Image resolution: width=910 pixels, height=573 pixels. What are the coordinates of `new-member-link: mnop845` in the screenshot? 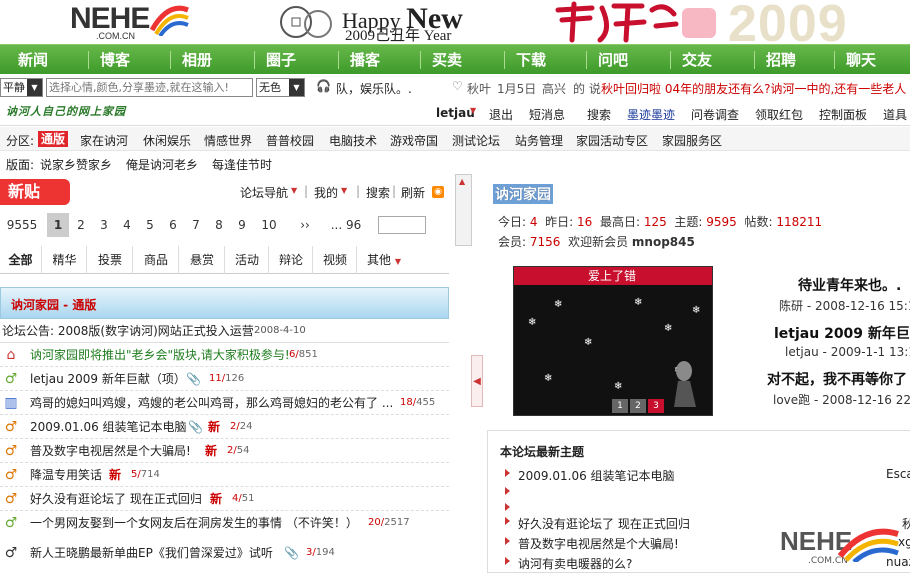 It's located at (663, 242).